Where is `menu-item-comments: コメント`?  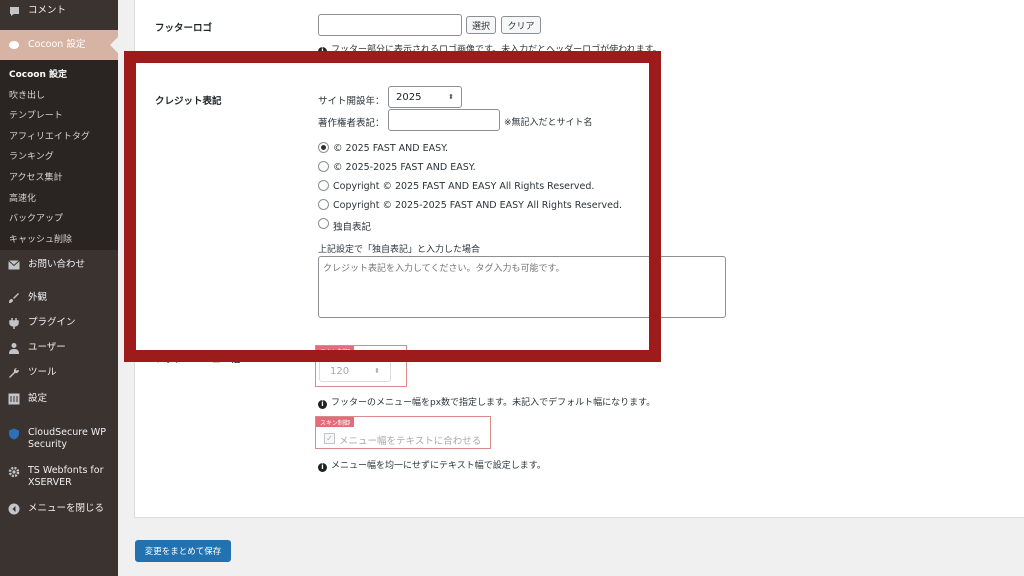
menu-item-comments: コメント is located at coordinates (59, 11).